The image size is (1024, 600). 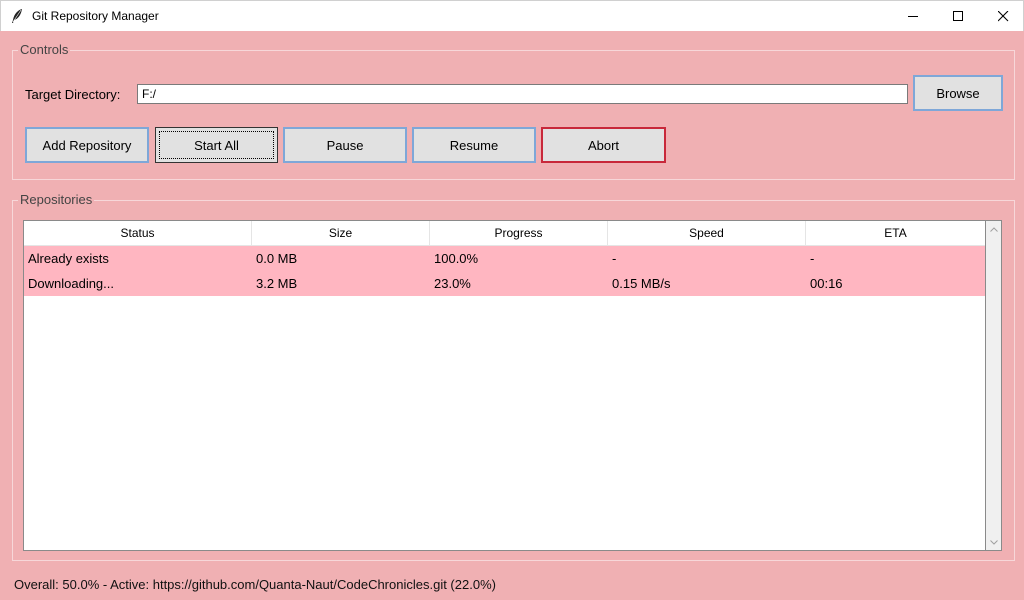 What do you see at coordinates (707, 233) in the screenshot?
I see `column-header-speed: Speed` at bounding box center [707, 233].